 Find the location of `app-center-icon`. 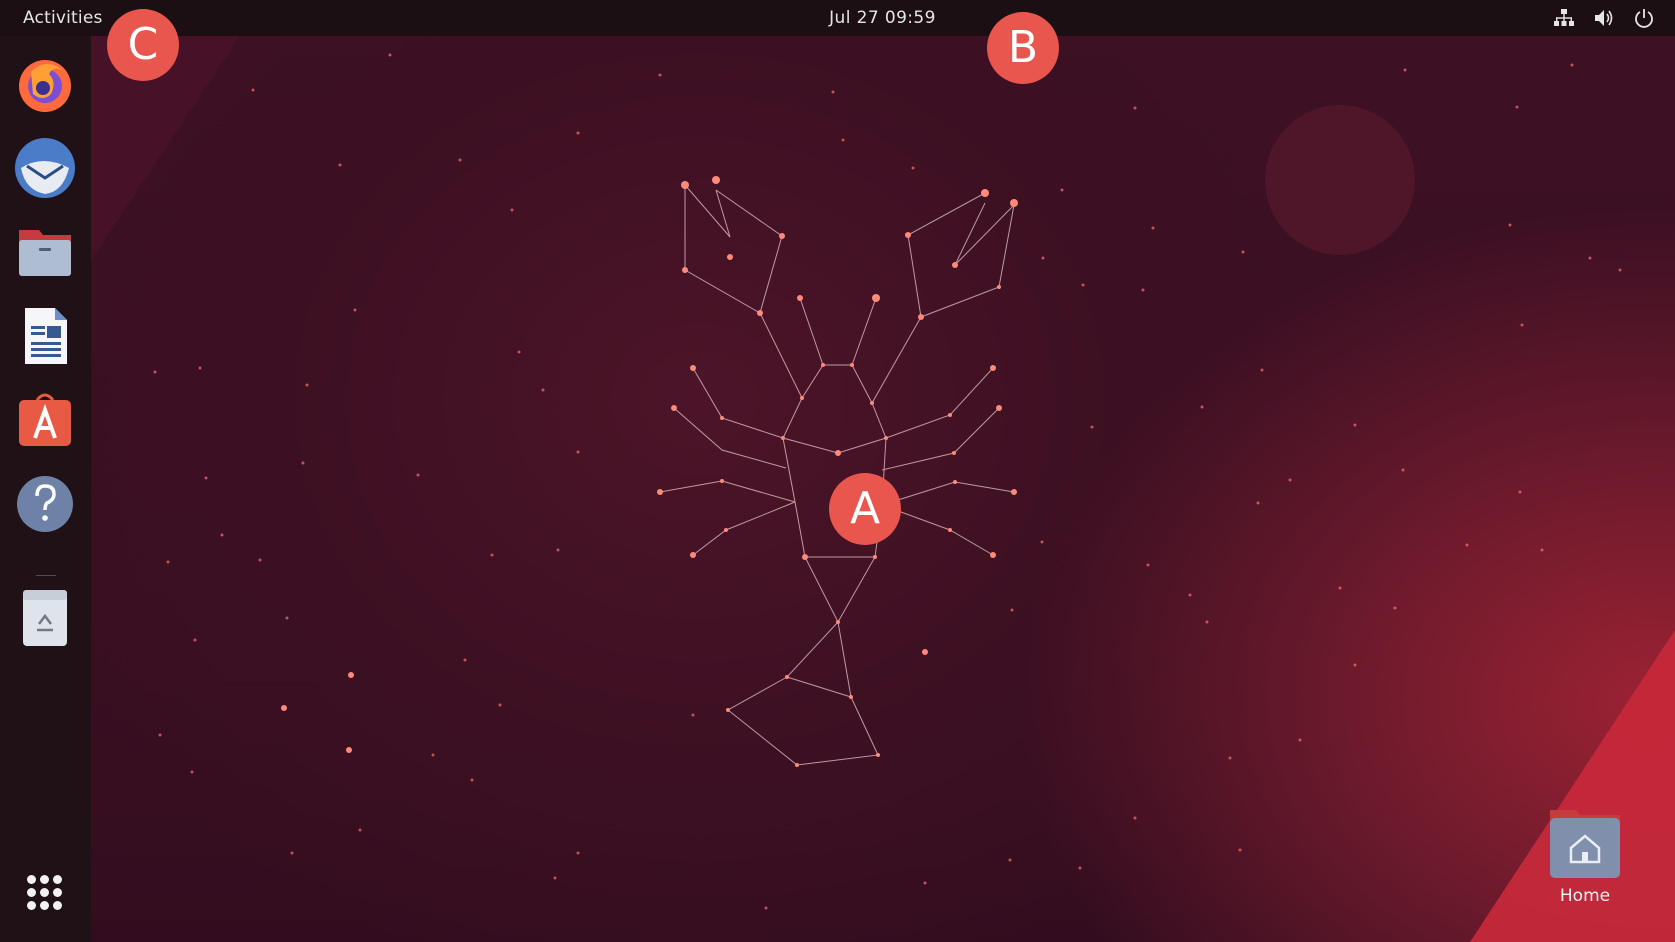

app-center-icon is located at coordinates (45, 420).